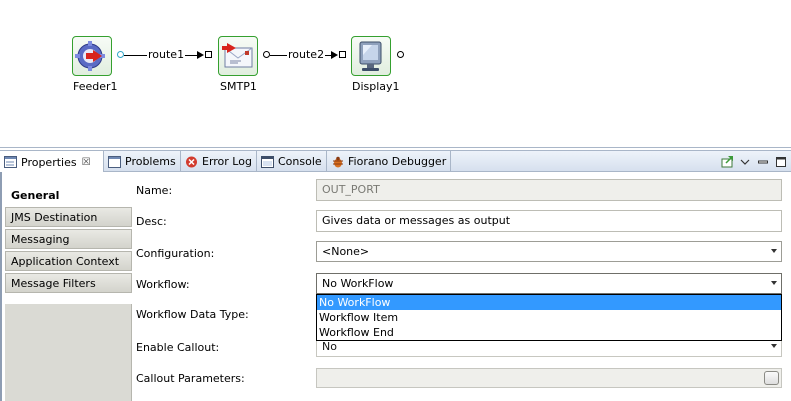 Image resolution: width=791 pixels, height=401 pixels. I want to click on workflow-select: No WorkFlow, so click(549, 283).